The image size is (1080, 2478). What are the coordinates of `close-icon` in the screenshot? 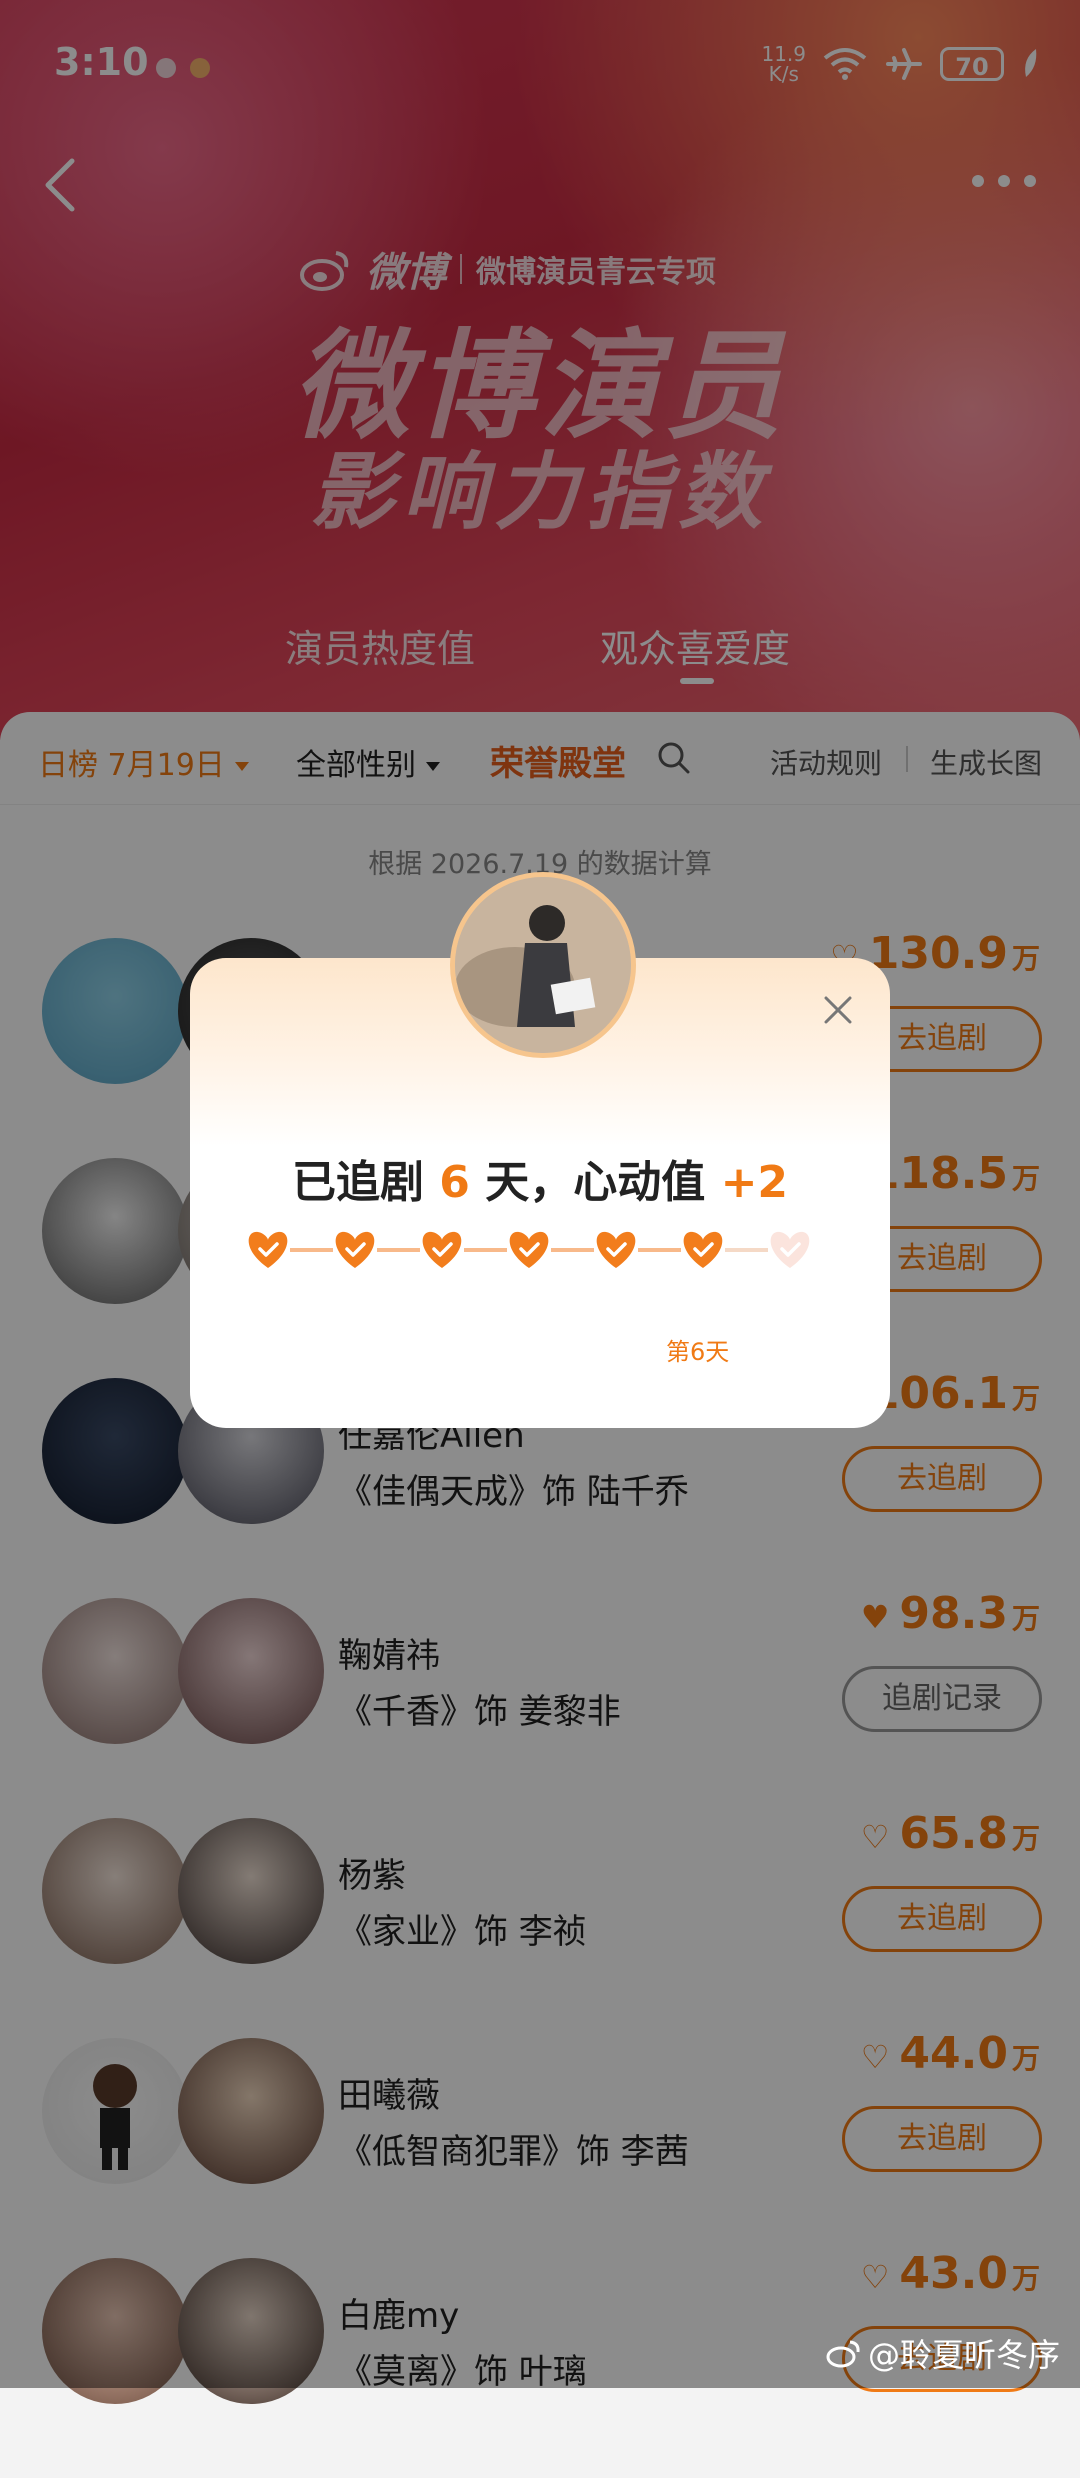 It's located at (838, 1010).